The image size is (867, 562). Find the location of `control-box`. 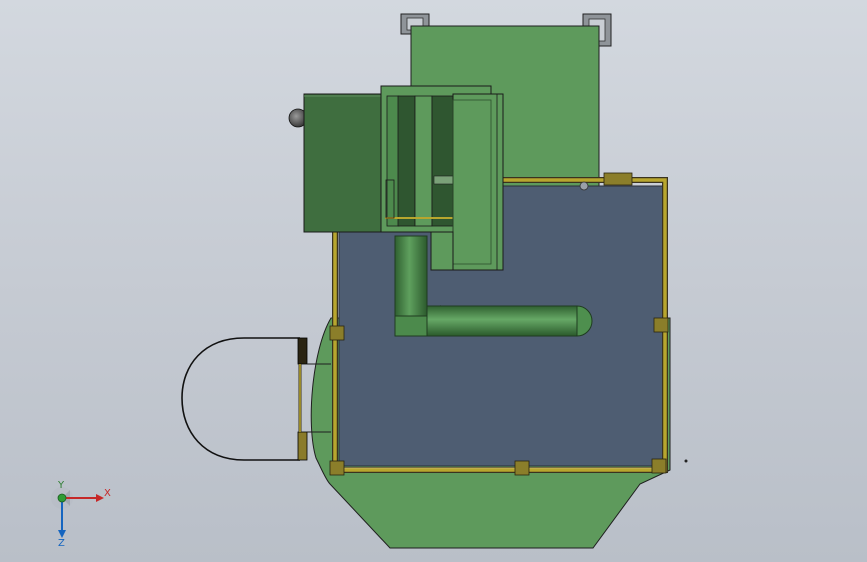

control-box is located at coordinates (336, 163).